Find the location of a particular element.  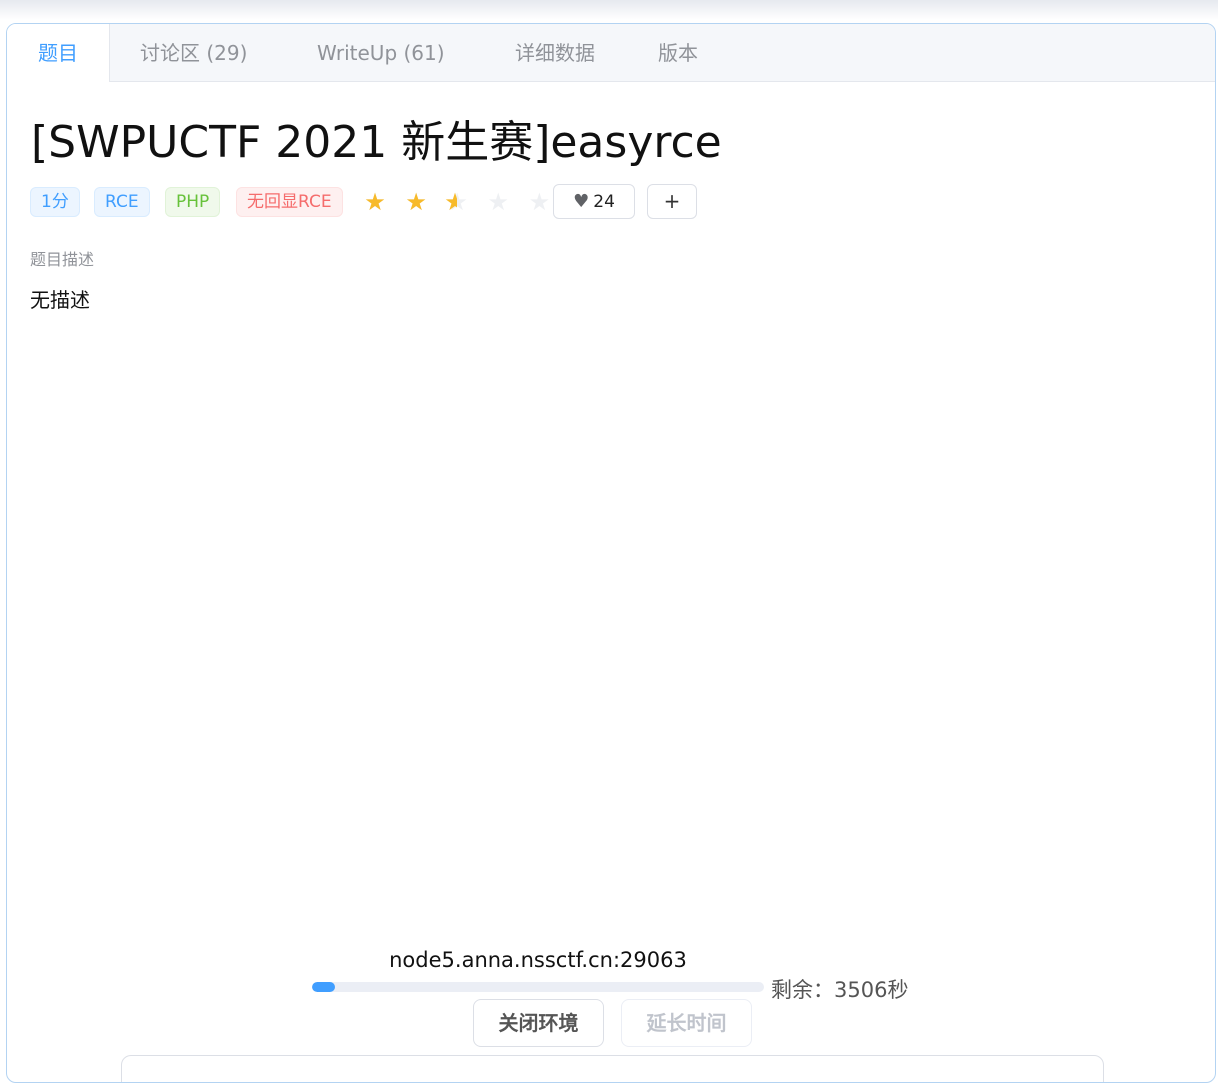

close-environment-button: 关闭环境 is located at coordinates (538, 1023).